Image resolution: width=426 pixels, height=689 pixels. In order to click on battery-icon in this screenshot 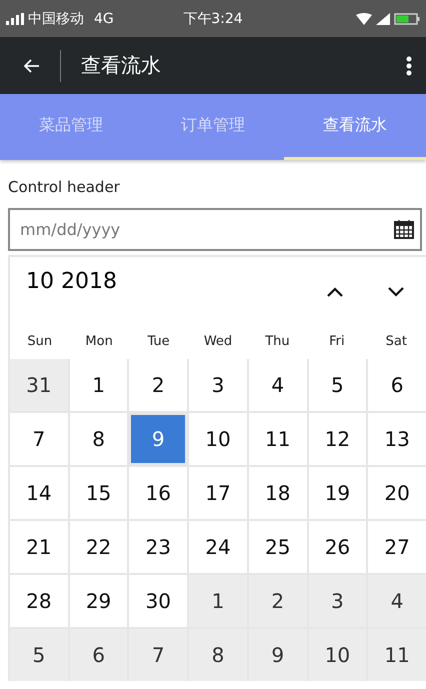, I will do `click(407, 18)`.